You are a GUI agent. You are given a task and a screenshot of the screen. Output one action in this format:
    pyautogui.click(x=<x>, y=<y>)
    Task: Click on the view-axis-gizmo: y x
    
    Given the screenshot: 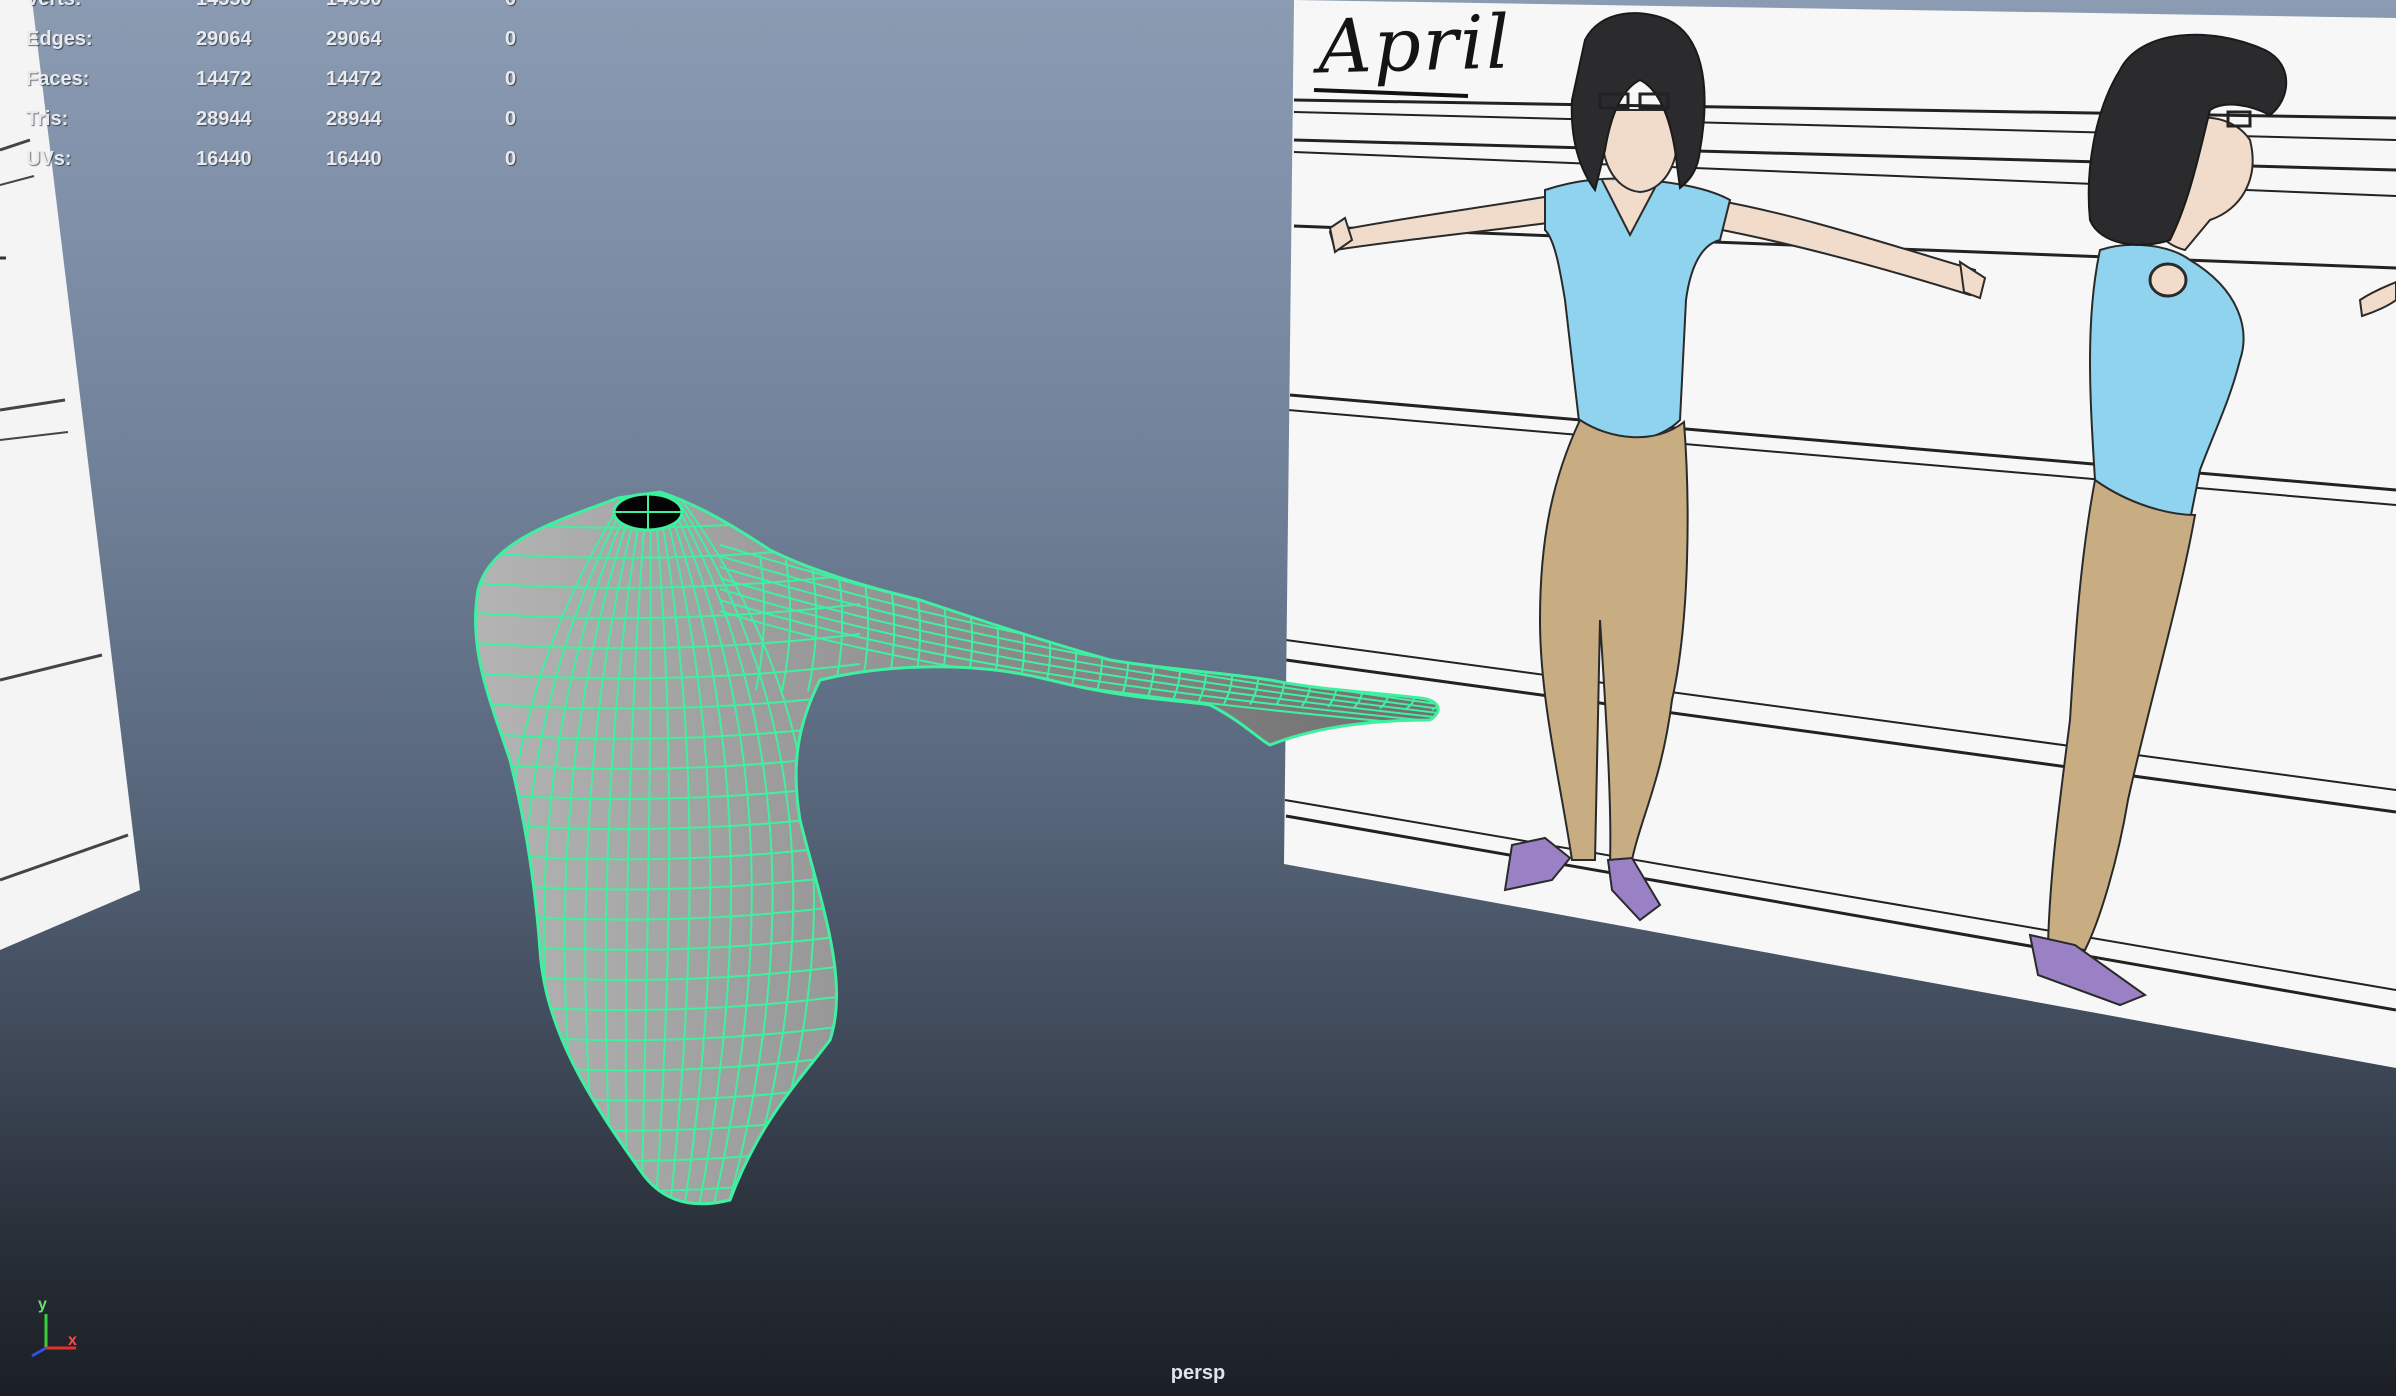 What is the action you would take?
    pyautogui.click(x=53, y=1331)
    